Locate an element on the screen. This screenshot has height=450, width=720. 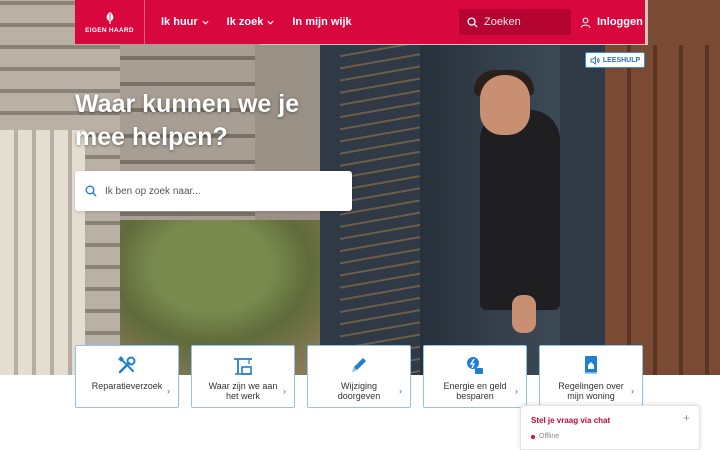
tile-regelingen-over-mijn-woning: Regelingen over mijn woning › is located at coordinates (591, 376).